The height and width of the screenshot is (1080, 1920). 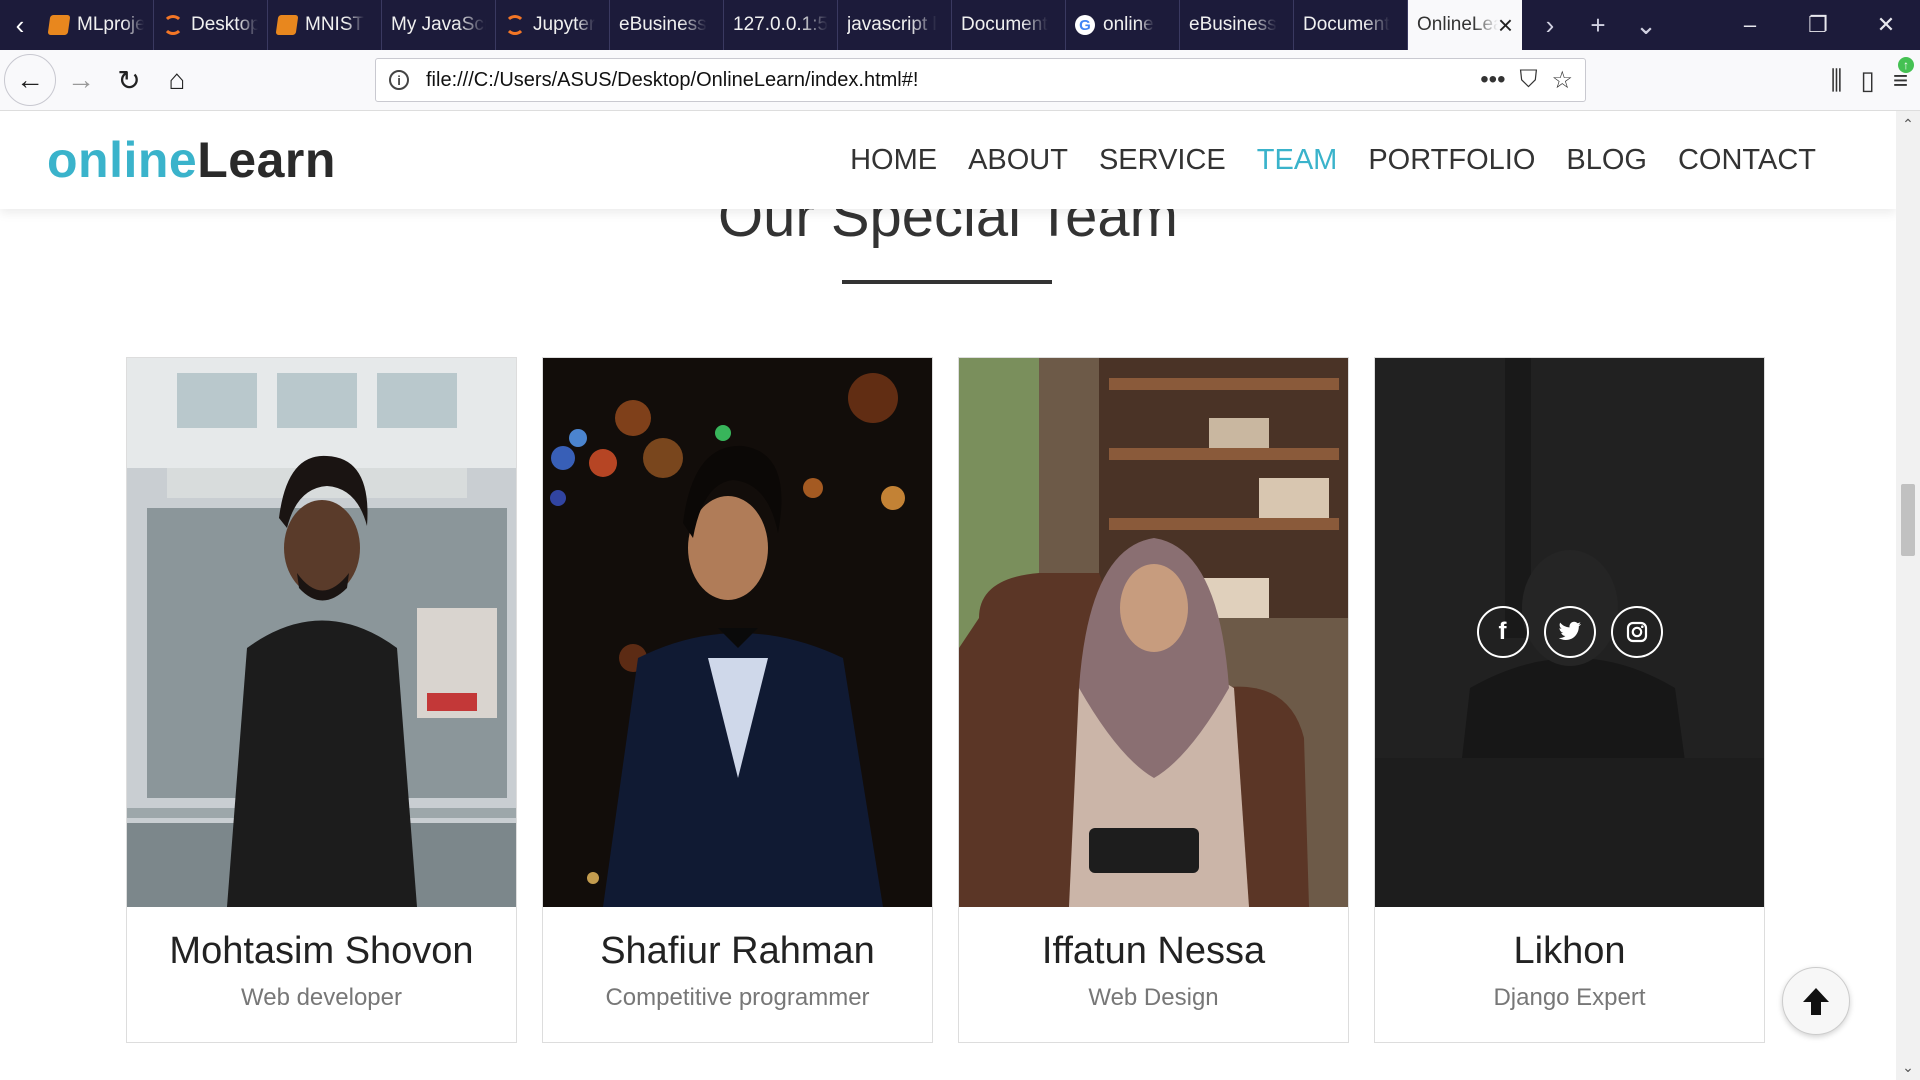 I want to click on team-member-name: Shafiur Rahman, so click(x=737, y=951).